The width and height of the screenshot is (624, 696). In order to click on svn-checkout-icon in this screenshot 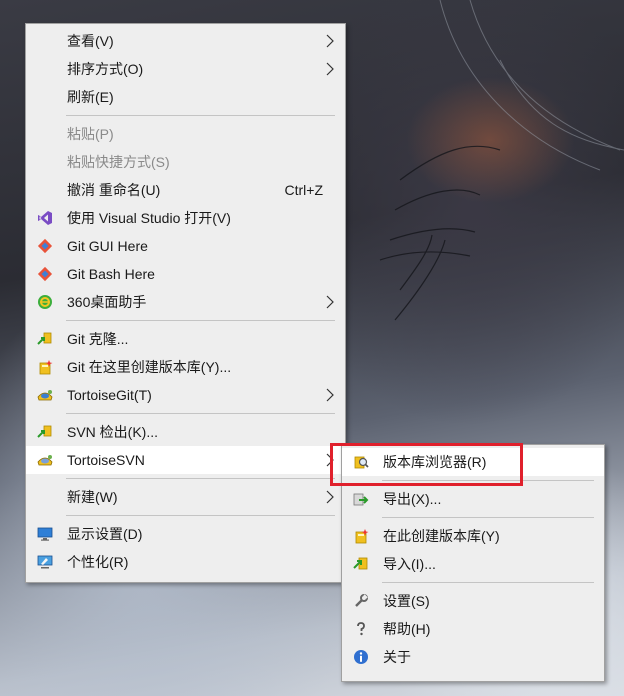, I will do `click(45, 432)`.